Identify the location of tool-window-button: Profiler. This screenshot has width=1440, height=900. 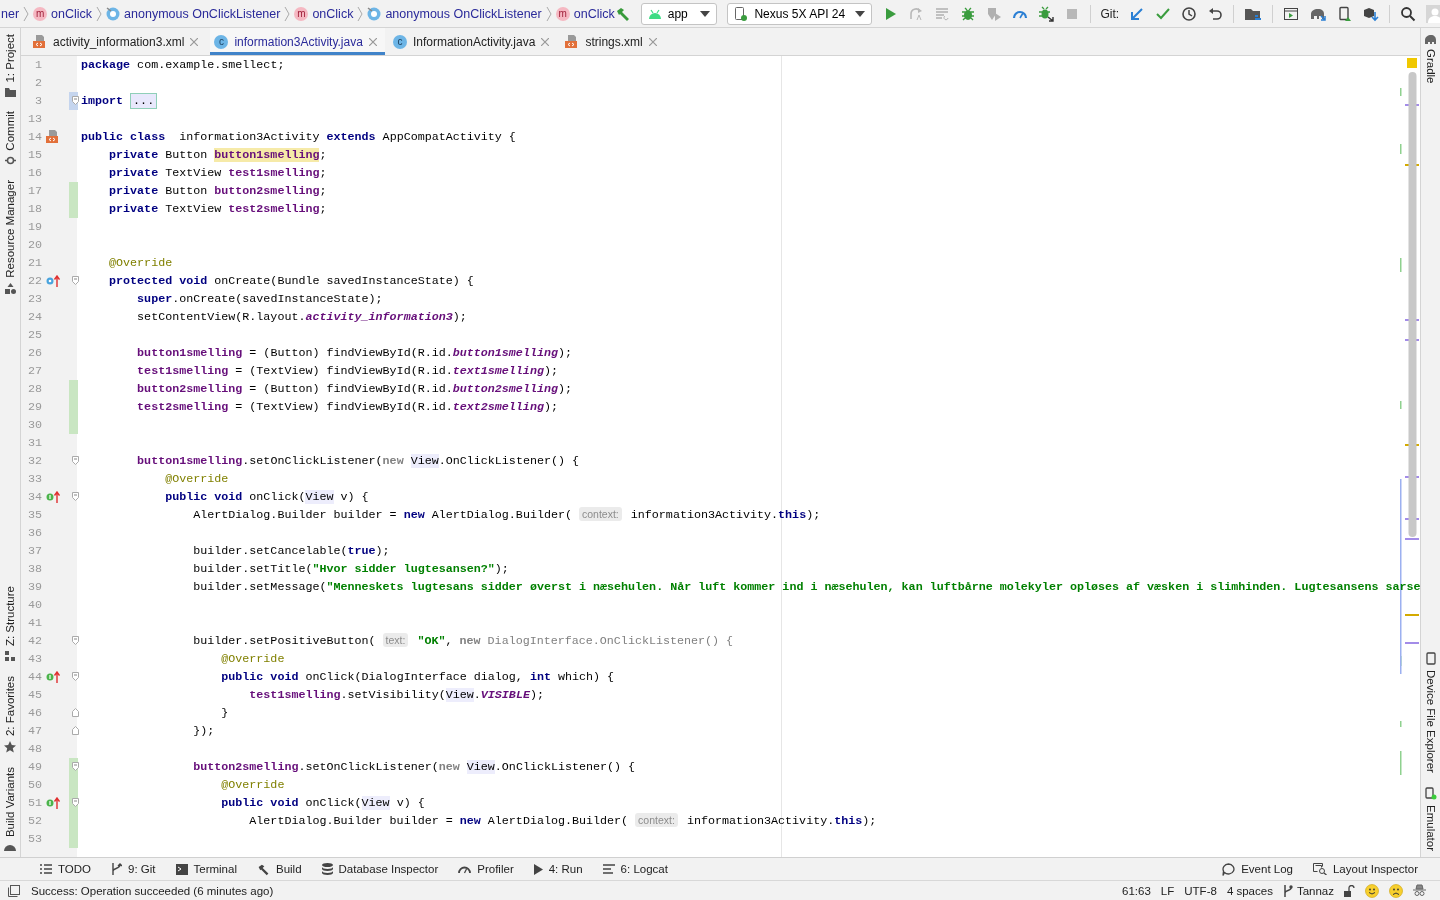
(486, 869).